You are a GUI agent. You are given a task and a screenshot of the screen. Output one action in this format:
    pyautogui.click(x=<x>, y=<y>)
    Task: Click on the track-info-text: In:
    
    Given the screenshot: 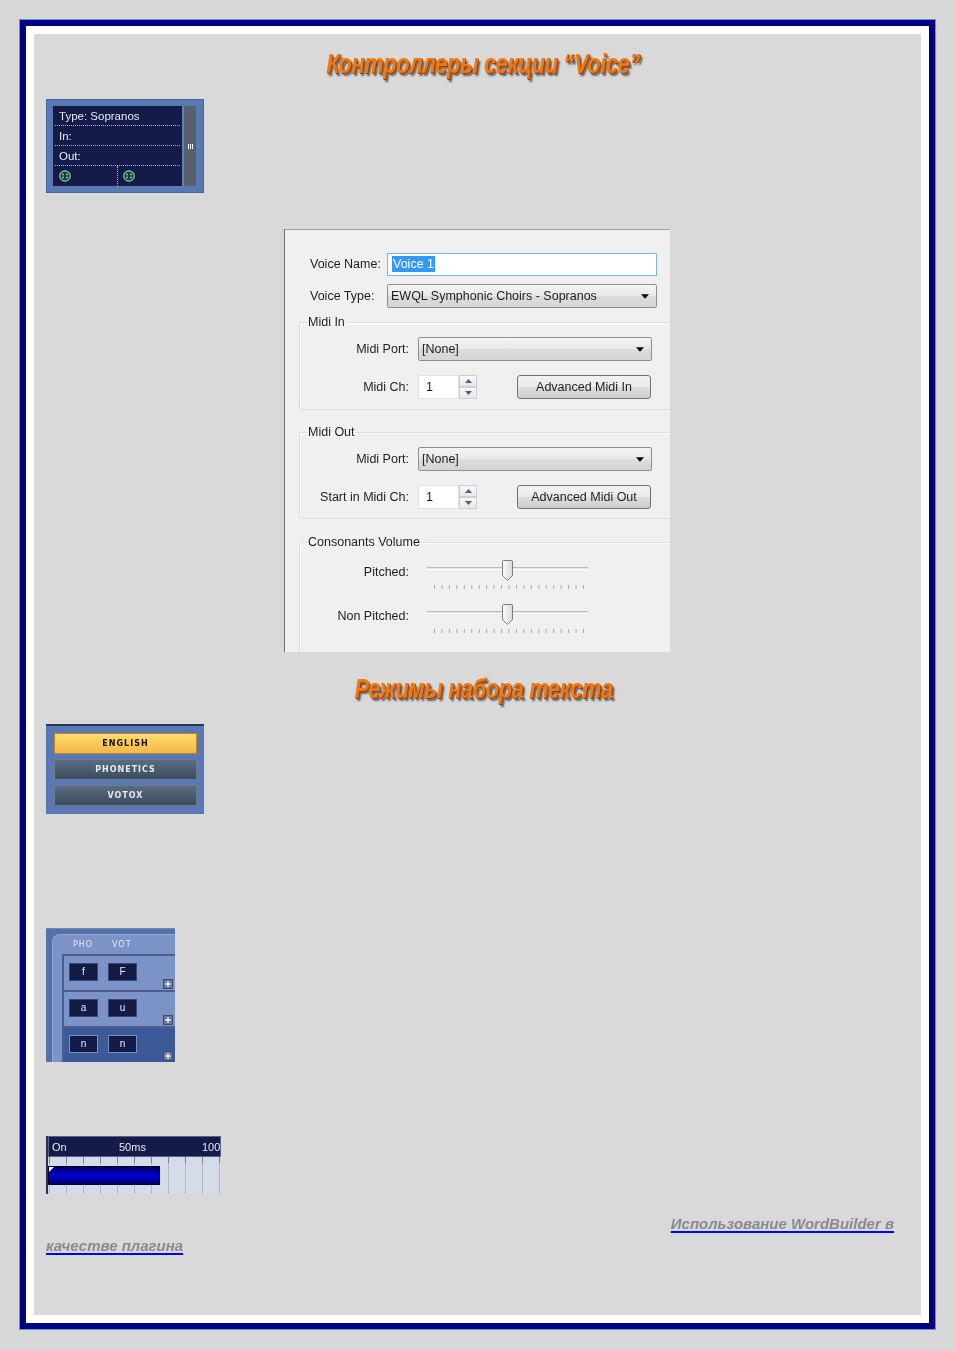 What is the action you would take?
    pyautogui.click(x=65, y=135)
    